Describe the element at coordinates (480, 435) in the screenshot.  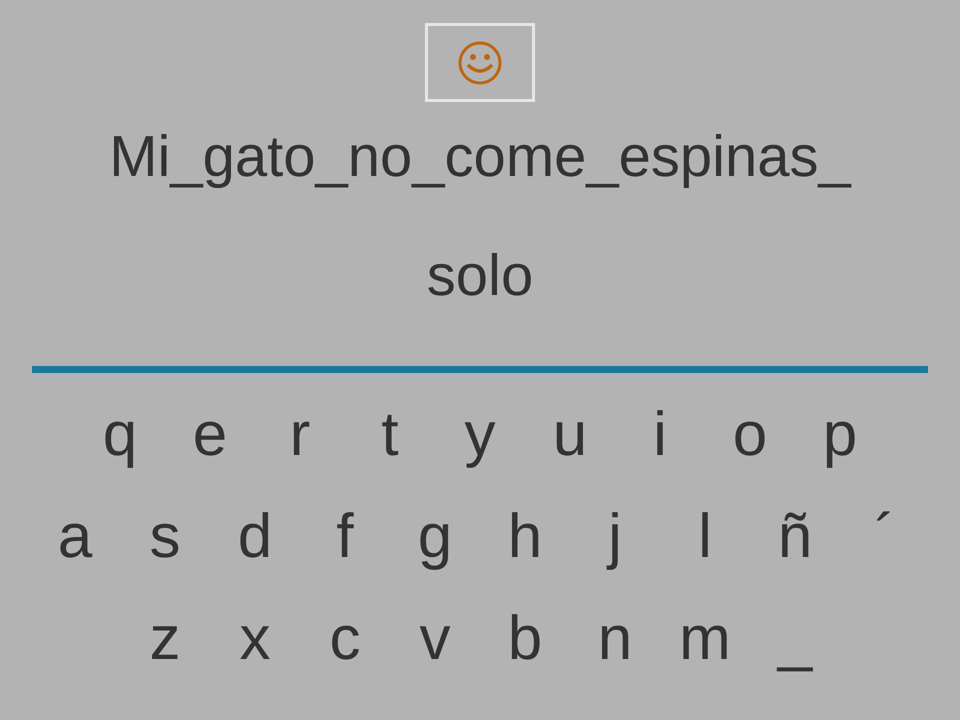
I see `letter-key: y` at that location.